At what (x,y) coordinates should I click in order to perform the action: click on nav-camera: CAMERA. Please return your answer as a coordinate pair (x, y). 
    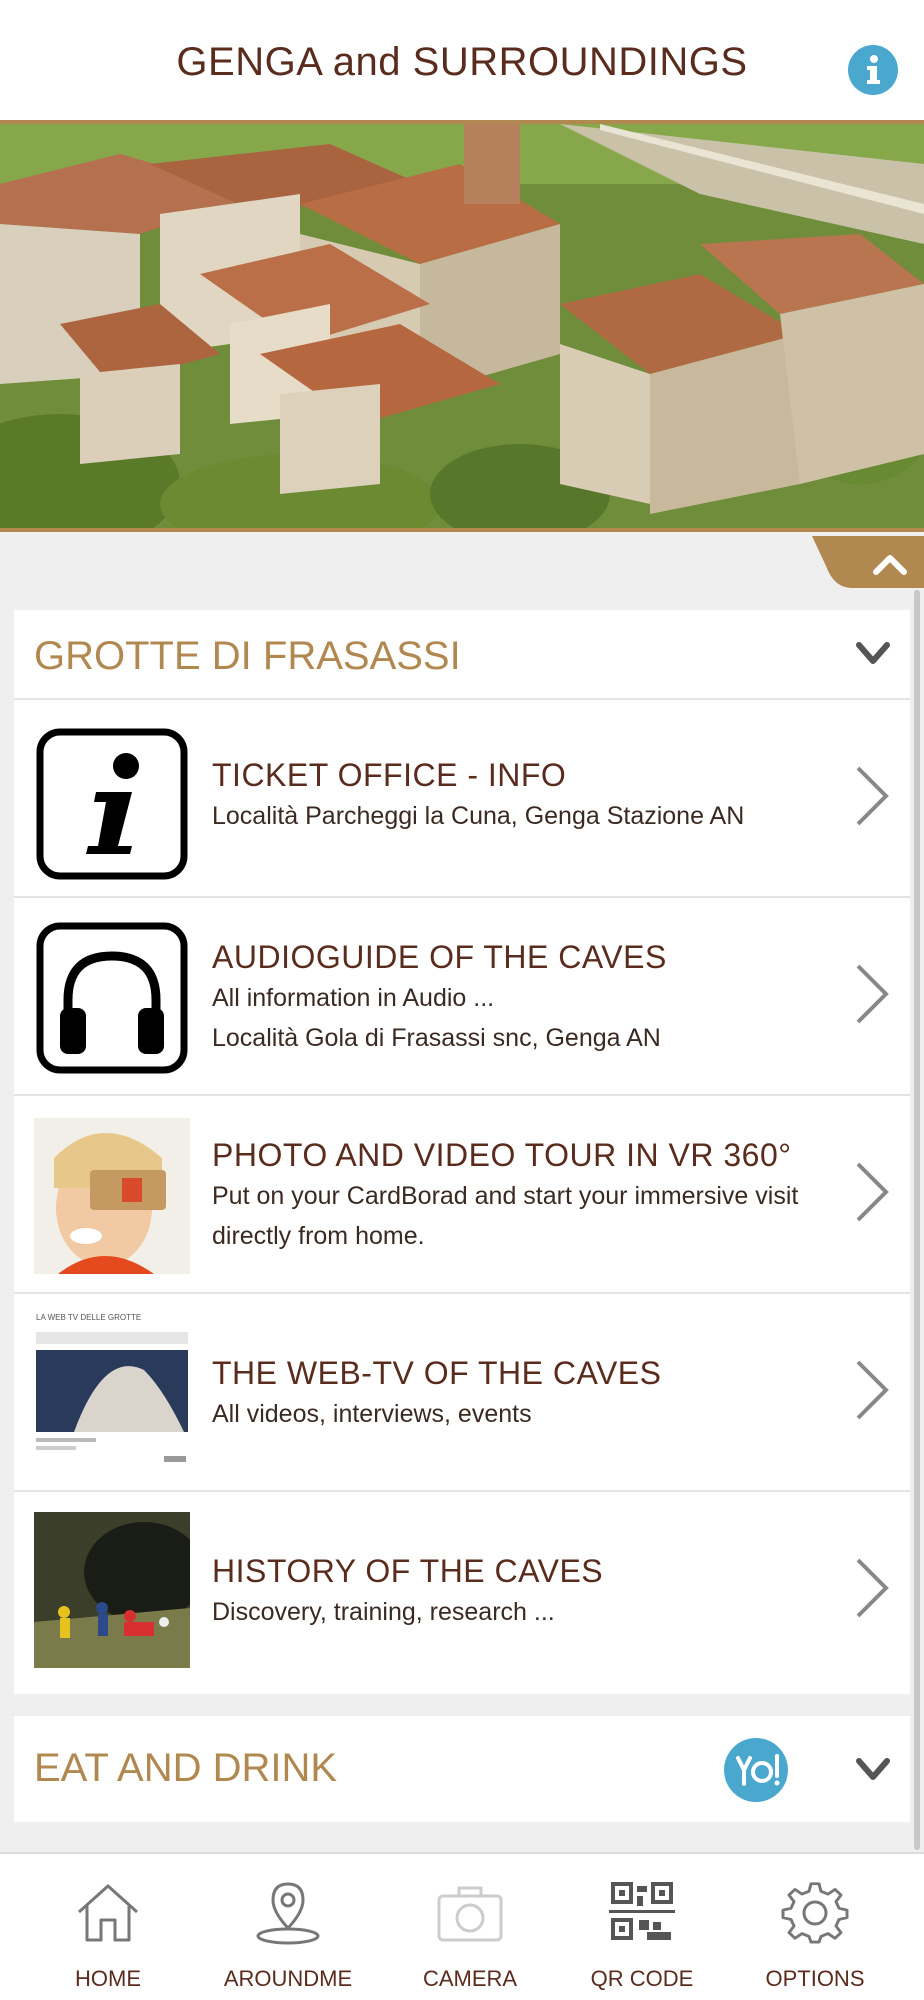
    Looking at the image, I should click on (470, 1927).